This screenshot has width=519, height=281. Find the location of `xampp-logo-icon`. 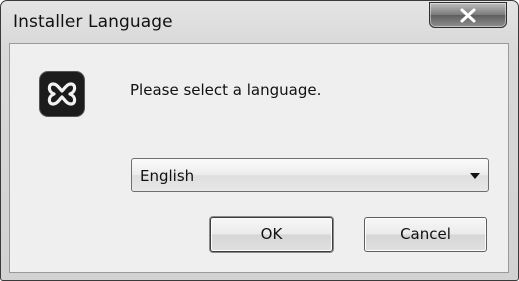

xampp-logo-icon is located at coordinates (62, 94).